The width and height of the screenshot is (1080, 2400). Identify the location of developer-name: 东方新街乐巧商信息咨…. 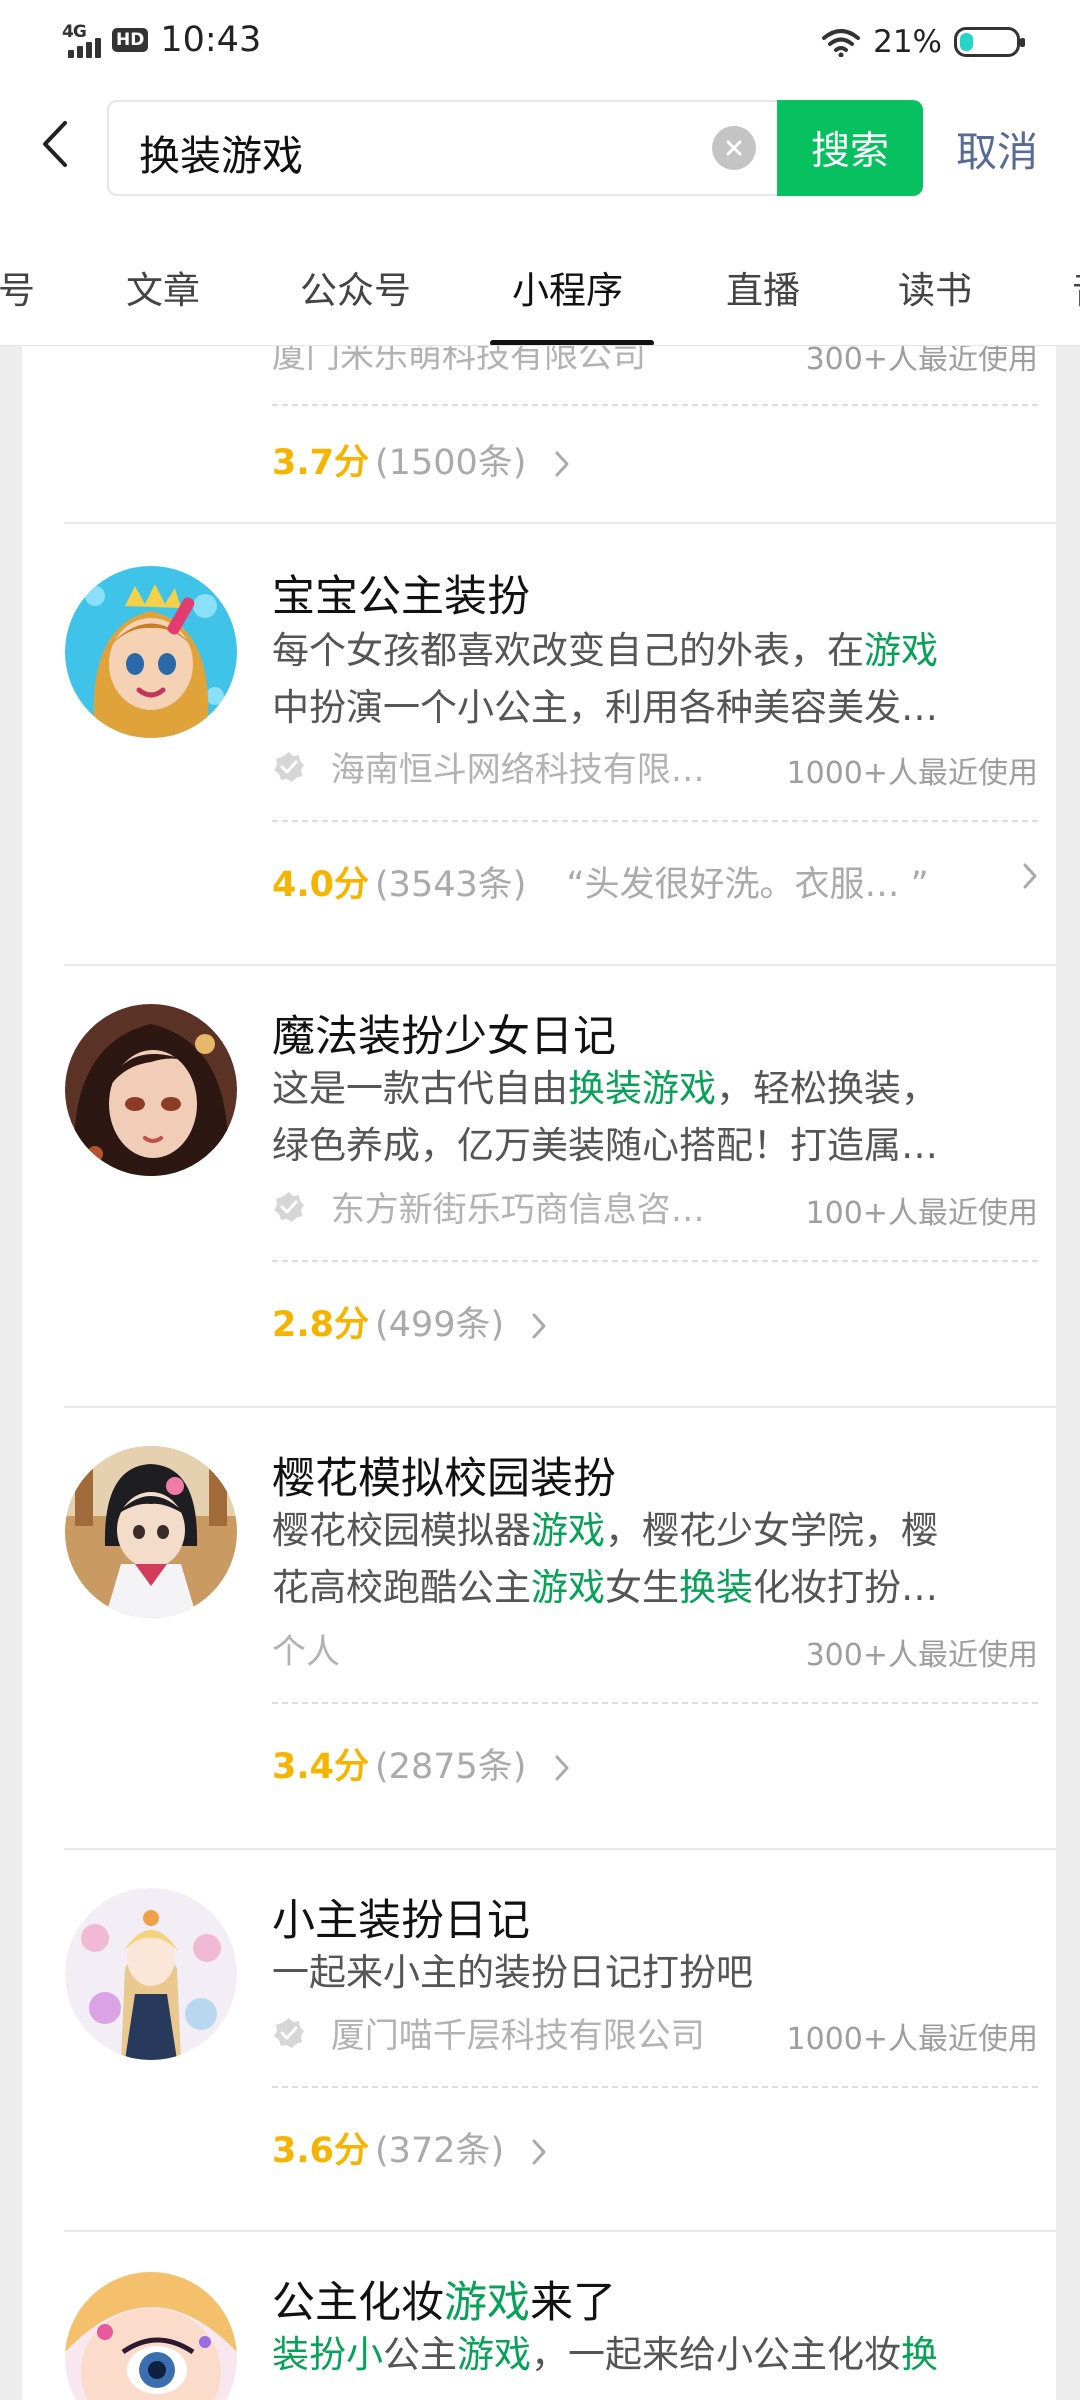
(517, 1210).